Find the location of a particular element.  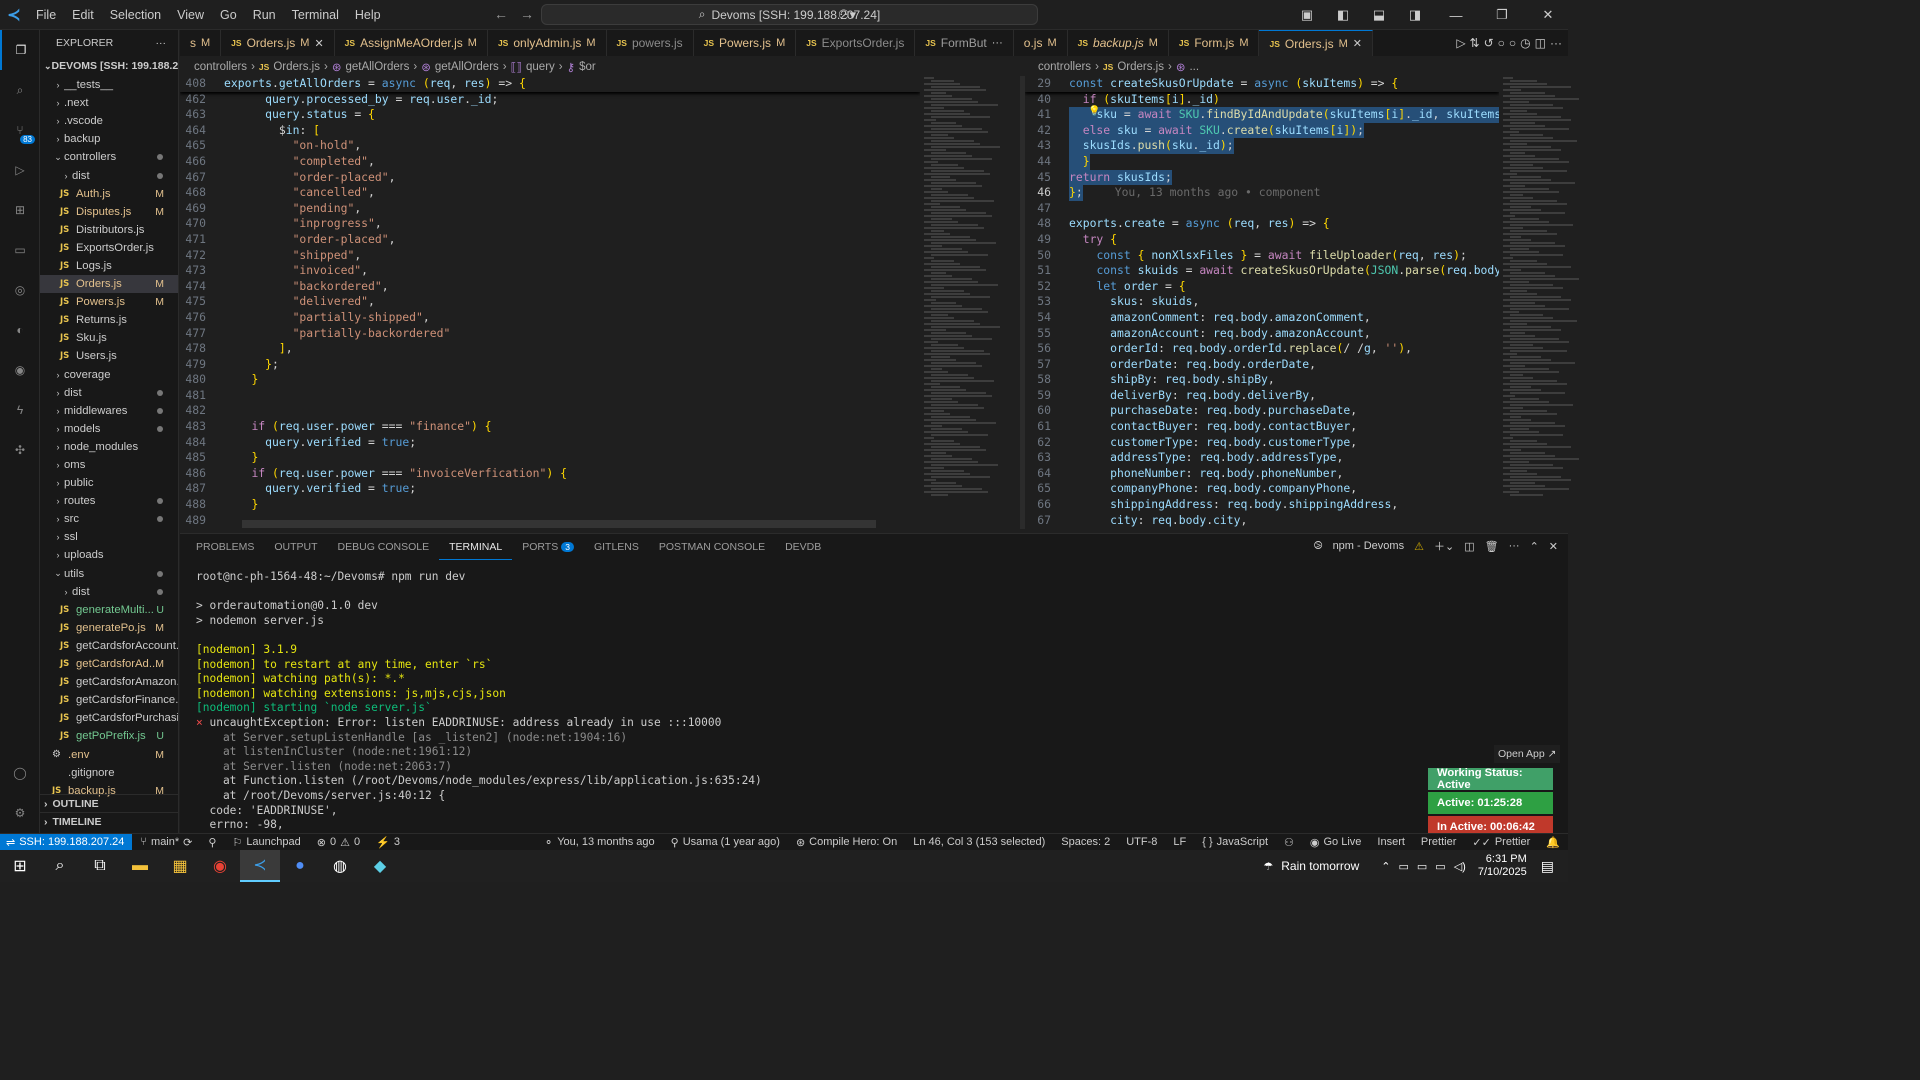

menu-item-go: Go is located at coordinates (228, 15).